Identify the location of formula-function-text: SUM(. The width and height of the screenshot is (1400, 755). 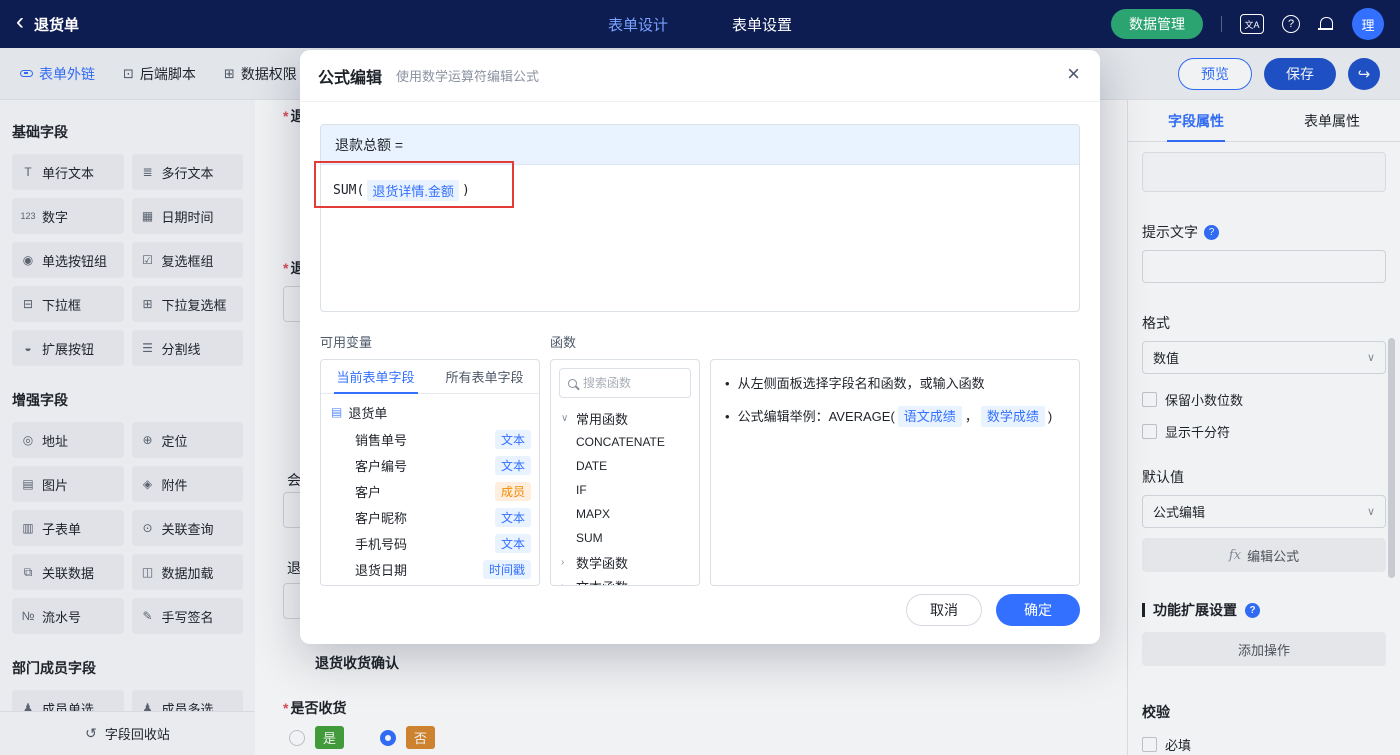
(349, 190).